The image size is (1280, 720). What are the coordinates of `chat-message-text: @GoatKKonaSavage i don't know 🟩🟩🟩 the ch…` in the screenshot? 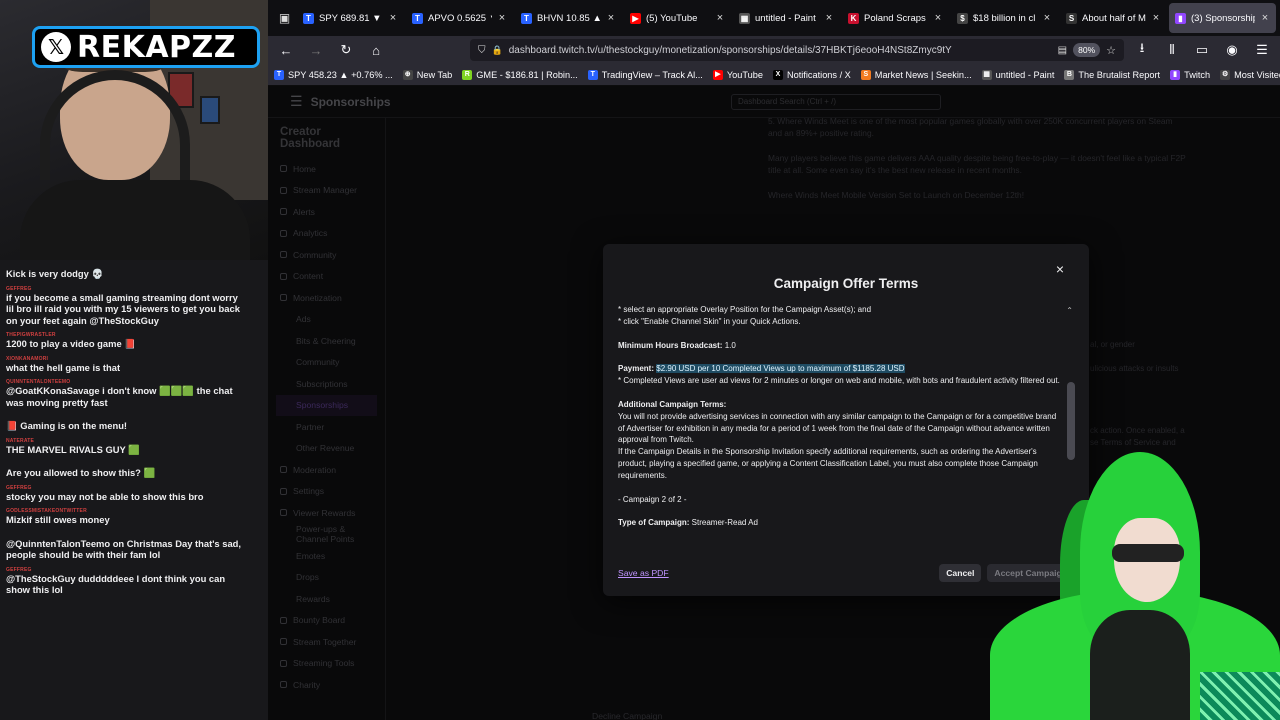 It's located at (119, 396).